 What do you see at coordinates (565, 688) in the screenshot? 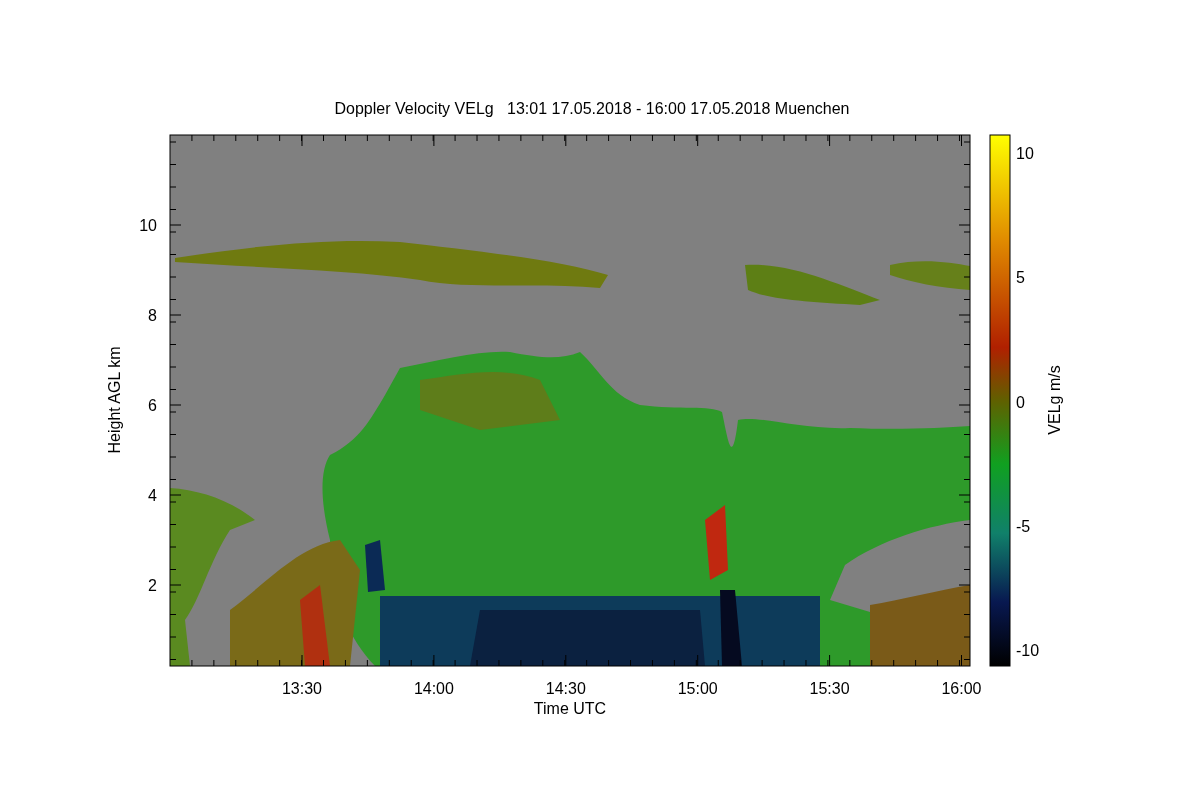
I see `x-tick-label: 14:30` at bounding box center [565, 688].